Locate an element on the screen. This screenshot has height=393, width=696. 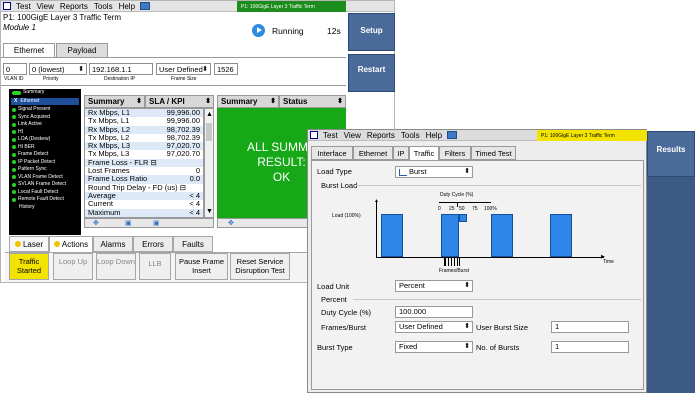
tab-faults: Faults is located at coordinates (193, 244).